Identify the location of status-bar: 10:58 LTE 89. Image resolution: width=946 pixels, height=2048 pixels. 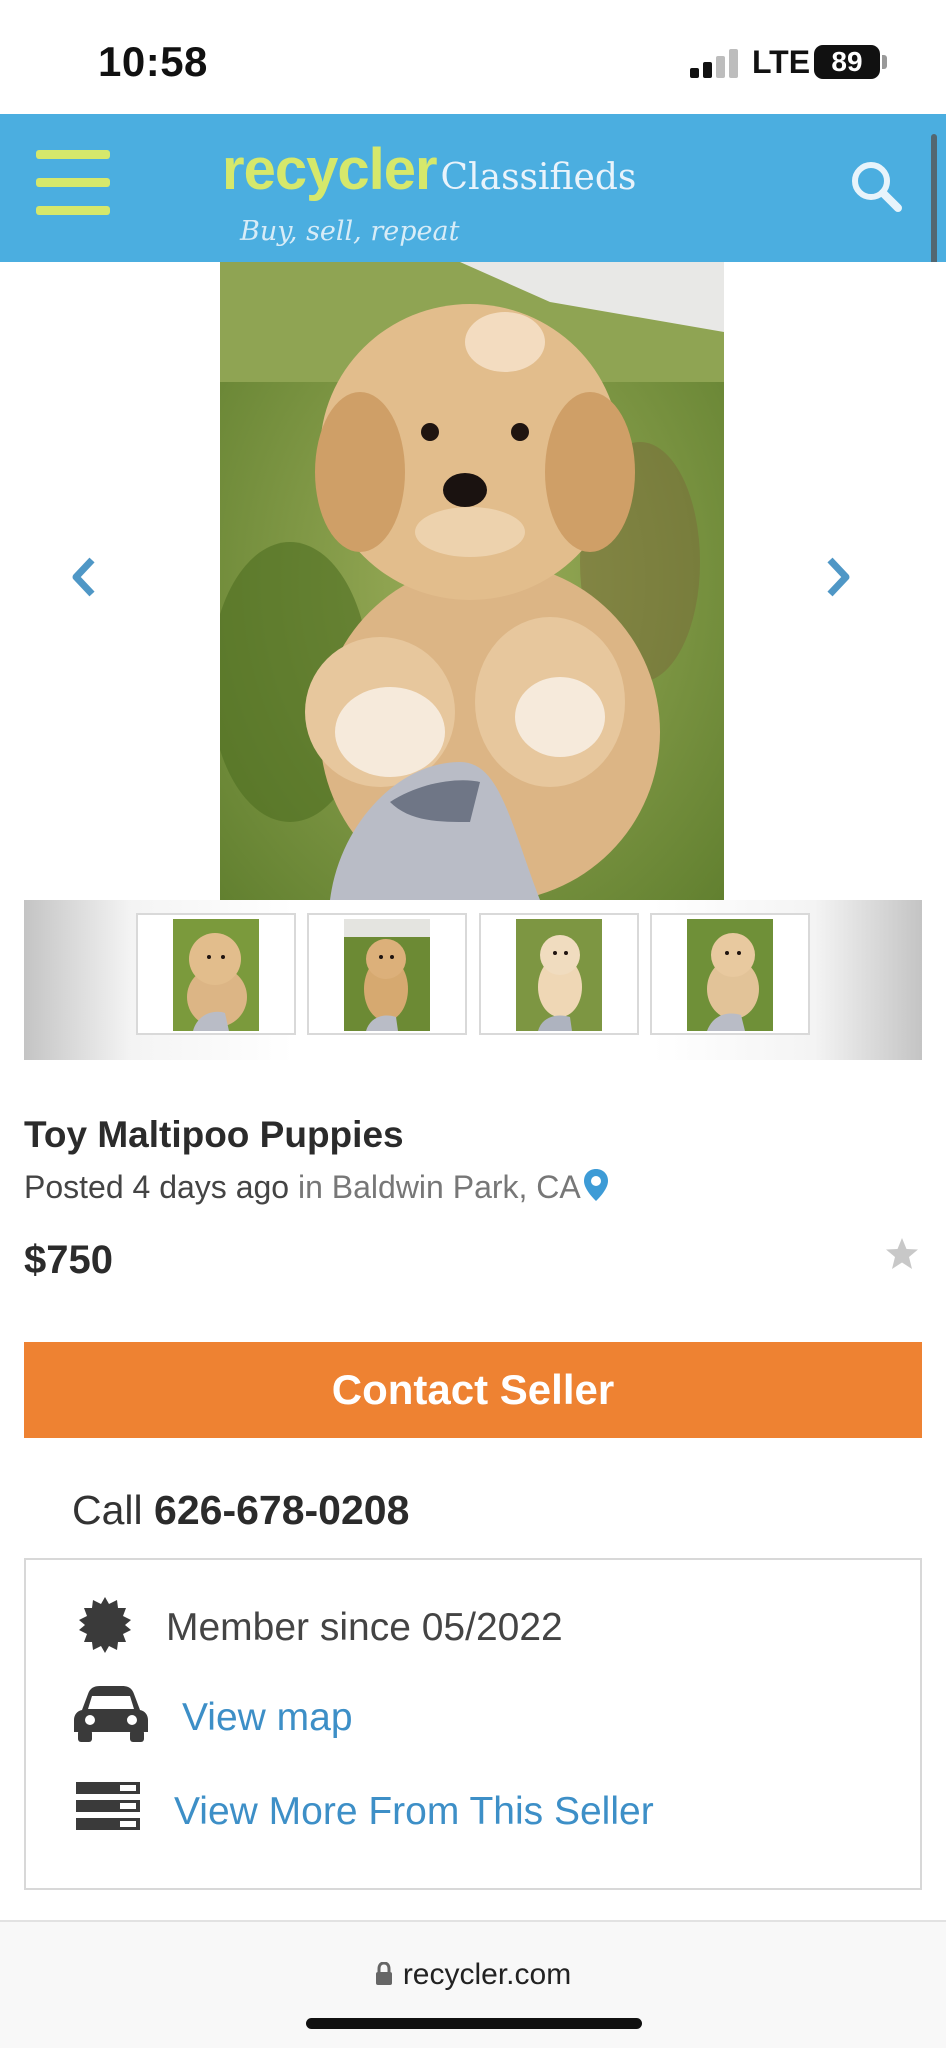
(473, 57).